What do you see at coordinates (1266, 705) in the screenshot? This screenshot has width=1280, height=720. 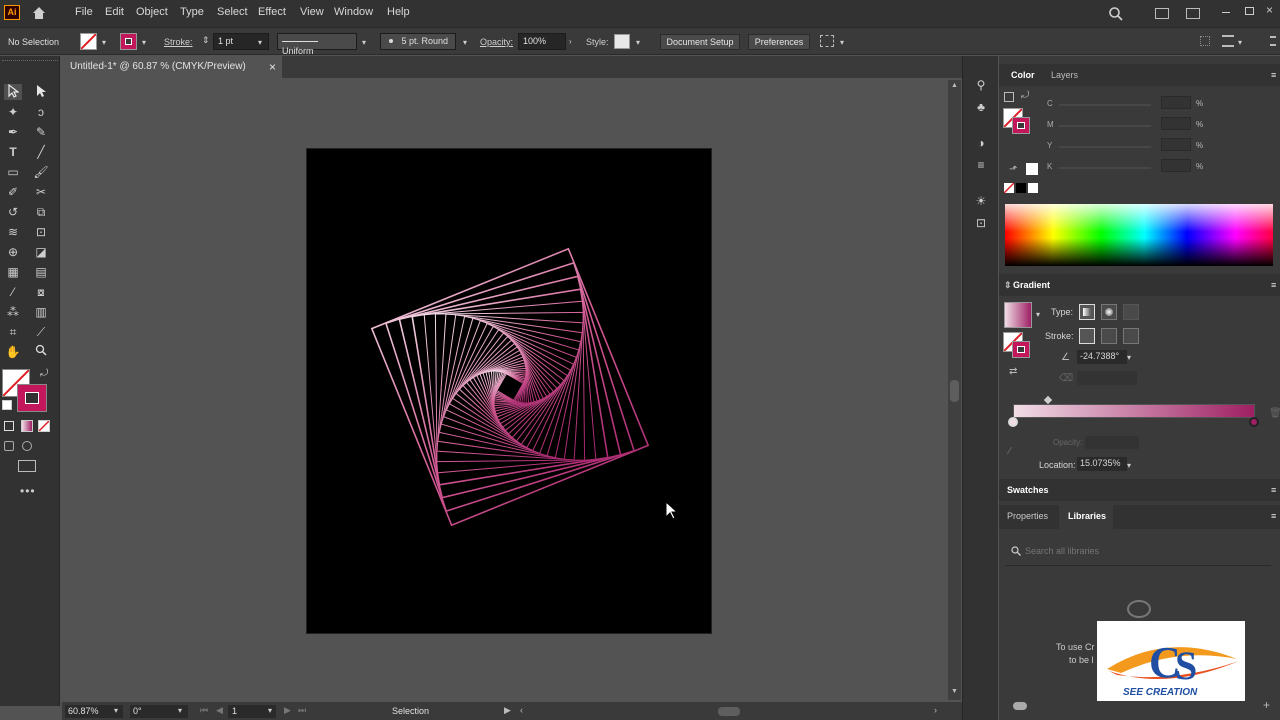 I see `add-library-icon: +` at bounding box center [1266, 705].